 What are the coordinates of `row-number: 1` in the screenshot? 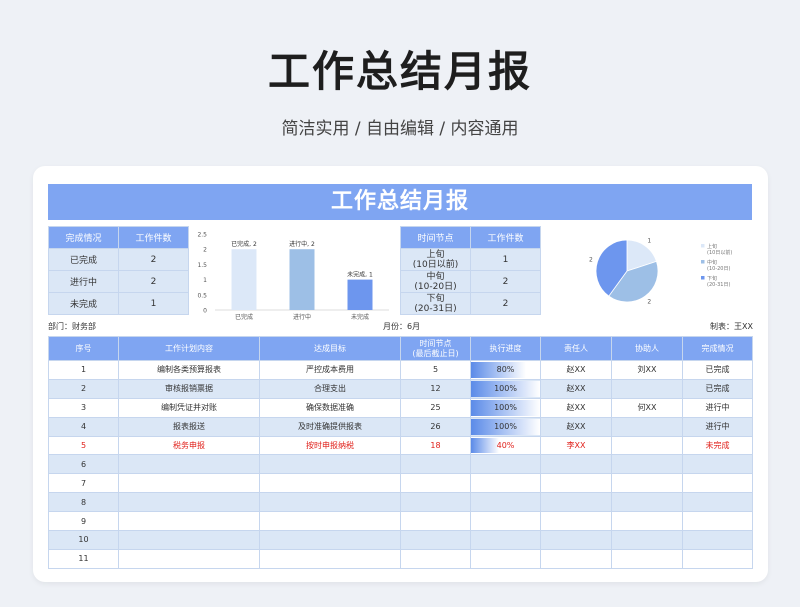 It's located at (83, 370).